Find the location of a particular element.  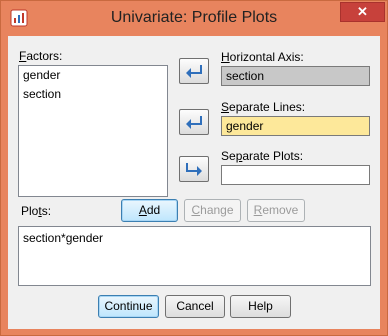

move-to-horizontal-axis-button is located at coordinates (194, 71).